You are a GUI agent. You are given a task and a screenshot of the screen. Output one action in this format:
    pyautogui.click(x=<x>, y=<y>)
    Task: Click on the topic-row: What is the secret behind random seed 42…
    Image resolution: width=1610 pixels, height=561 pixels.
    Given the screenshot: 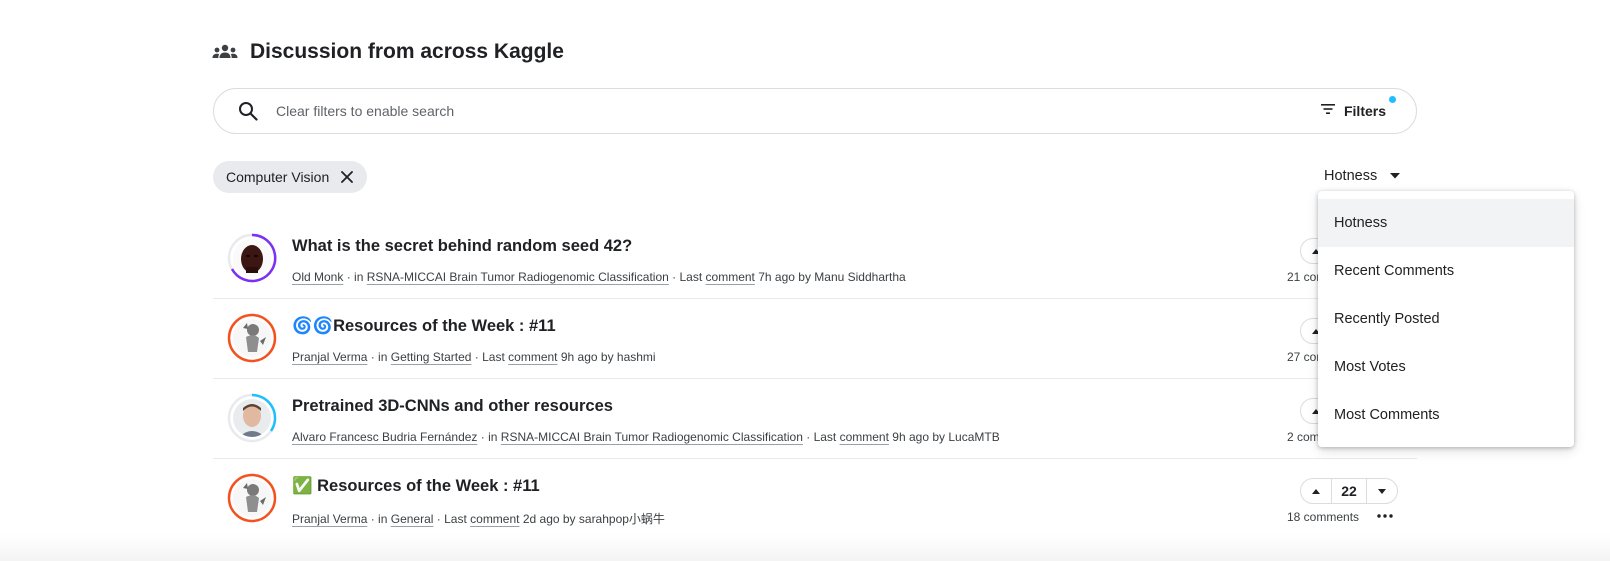 What is the action you would take?
    pyautogui.click(x=815, y=259)
    